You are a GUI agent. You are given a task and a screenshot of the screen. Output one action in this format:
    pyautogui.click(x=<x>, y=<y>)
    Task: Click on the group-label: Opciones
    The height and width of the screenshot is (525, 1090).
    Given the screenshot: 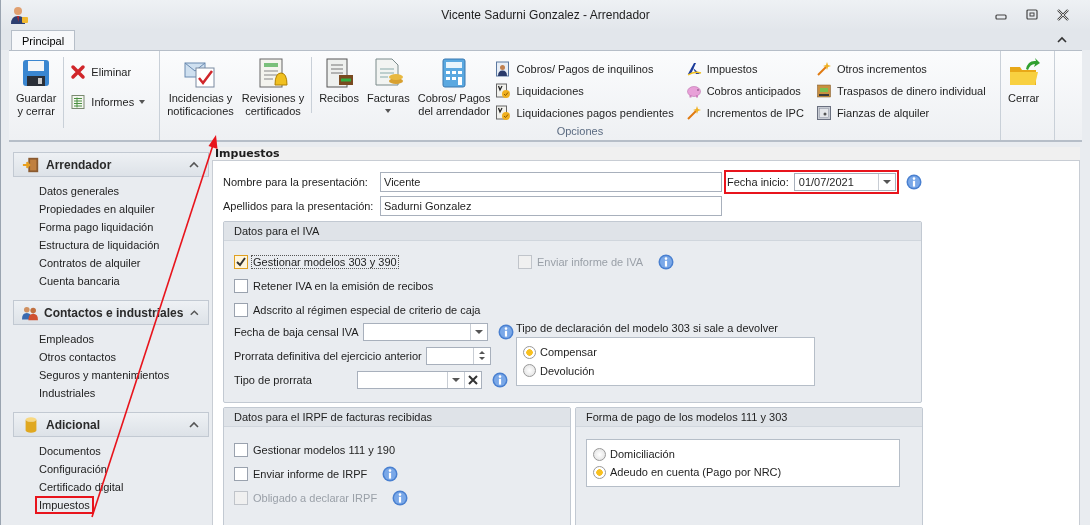 What is the action you would take?
    pyautogui.click(x=580, y=132)
    